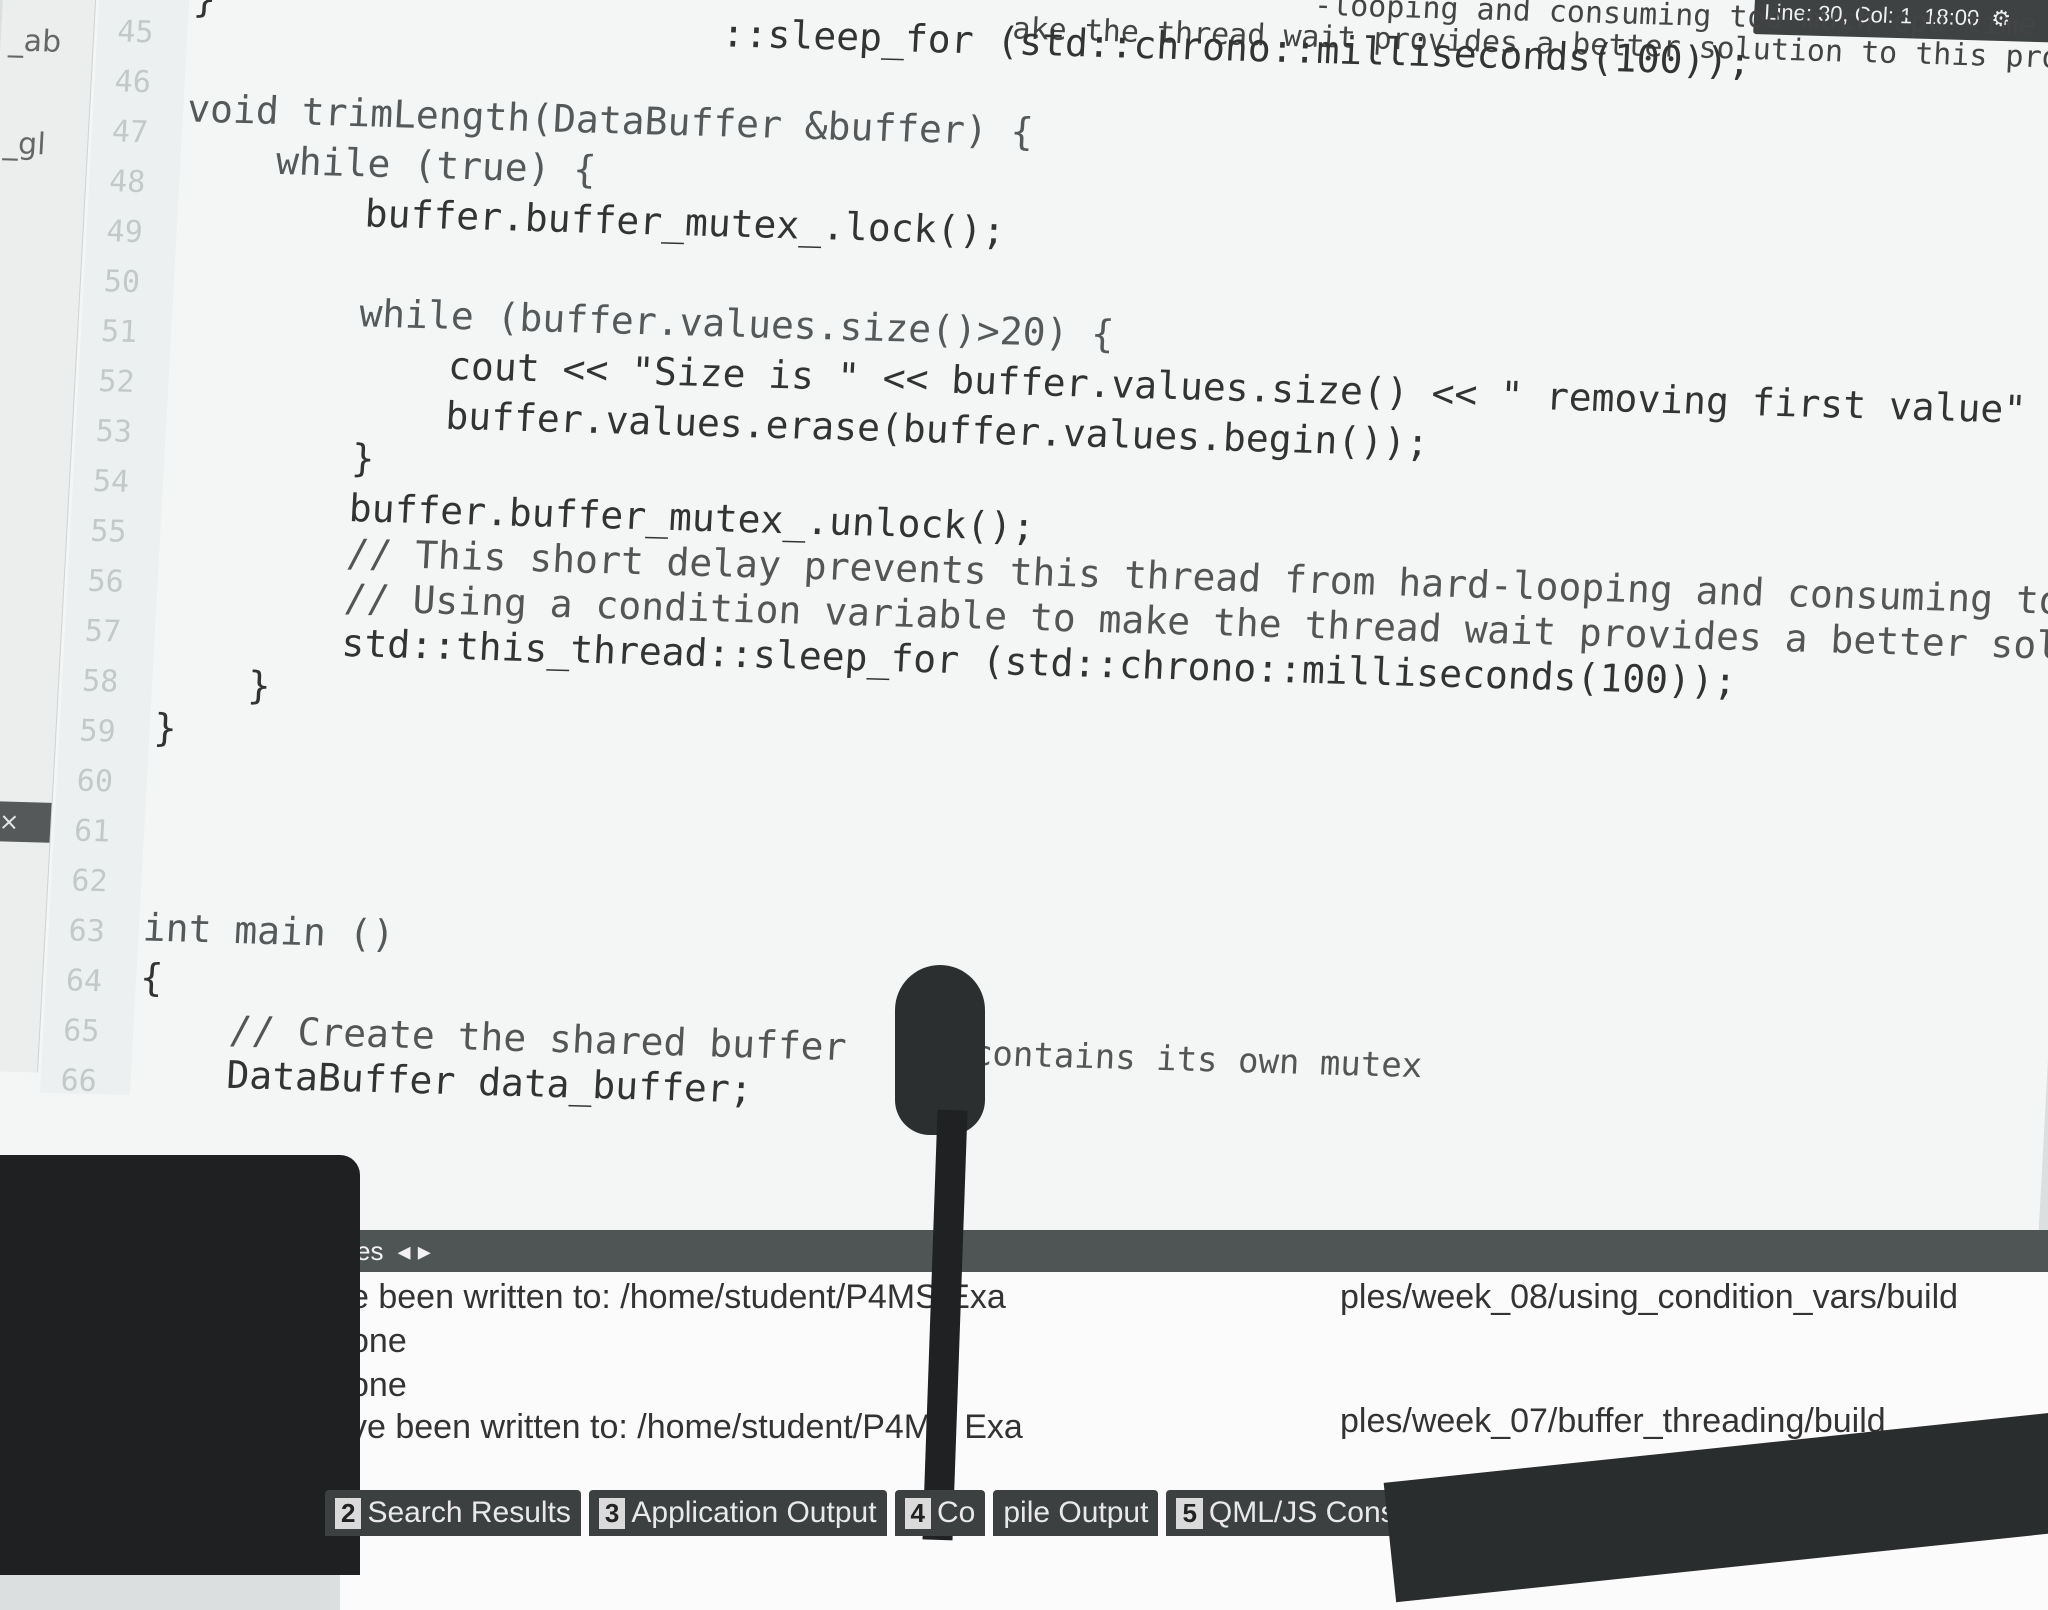 This screenshot has height=1610, width=2048. I want to click on line-number: 58, so click(100, 682).